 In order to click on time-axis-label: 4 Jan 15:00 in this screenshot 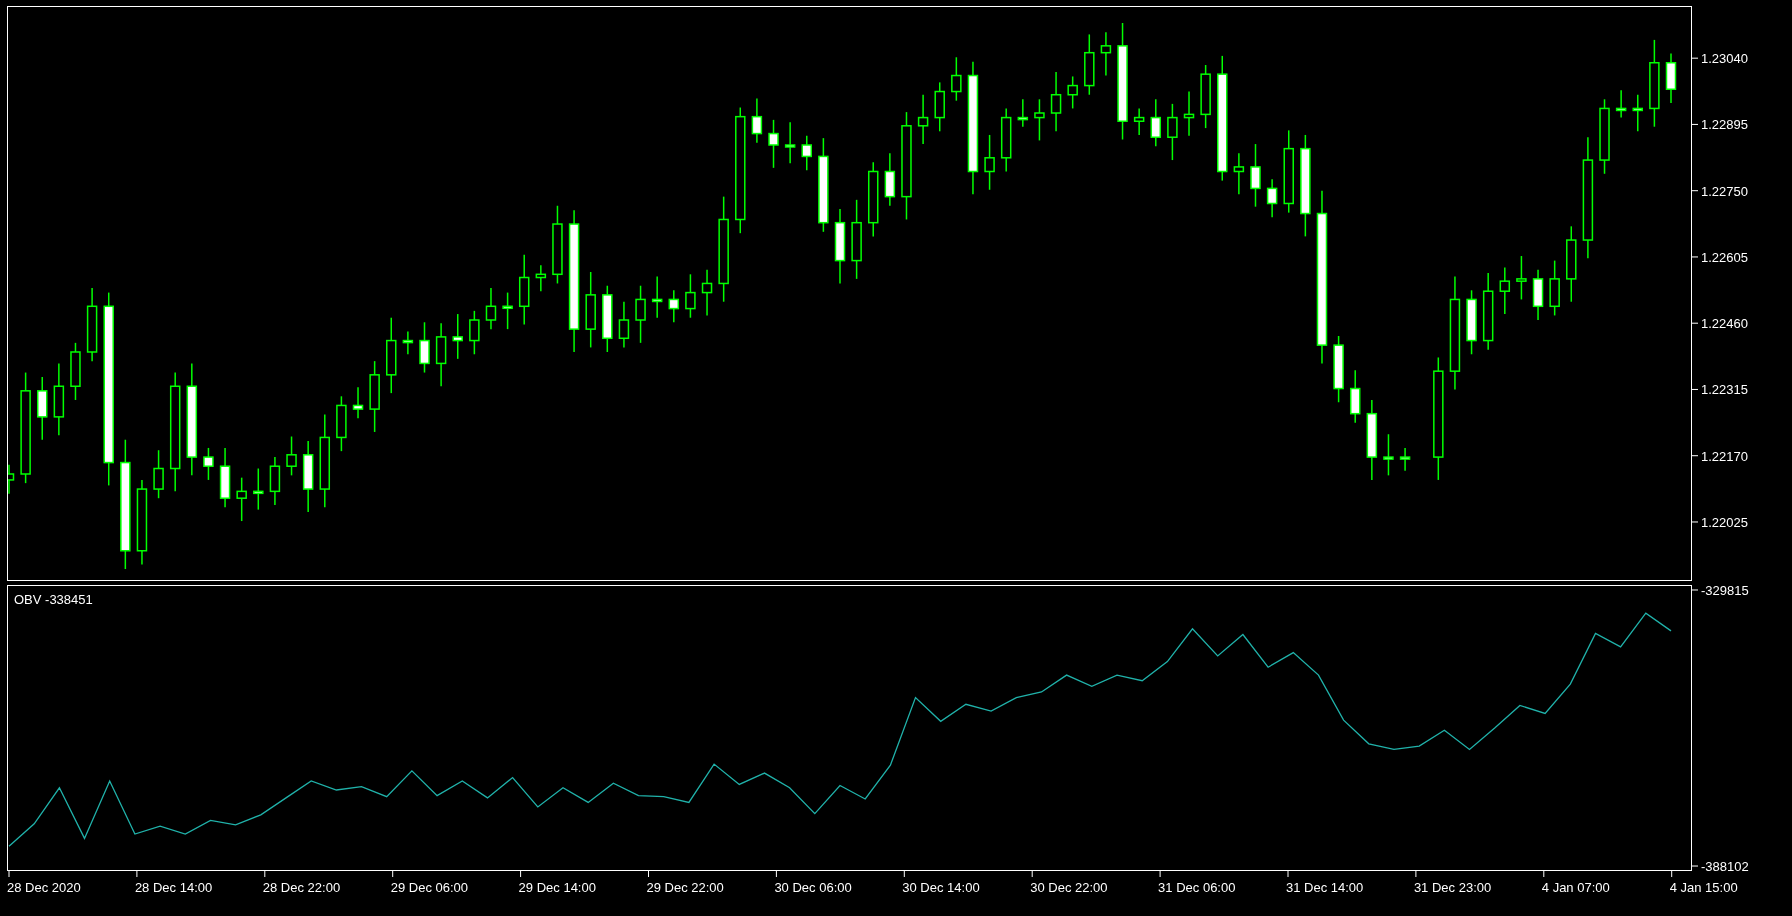, I will do `click(1703, 887)`.